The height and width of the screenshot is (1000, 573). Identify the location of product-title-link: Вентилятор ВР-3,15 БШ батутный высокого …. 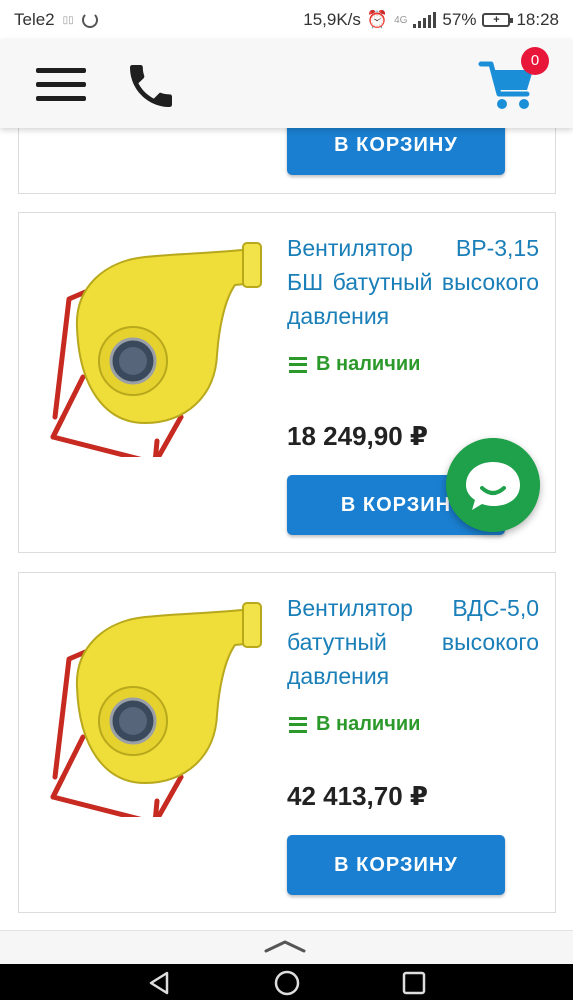
(413, 282).